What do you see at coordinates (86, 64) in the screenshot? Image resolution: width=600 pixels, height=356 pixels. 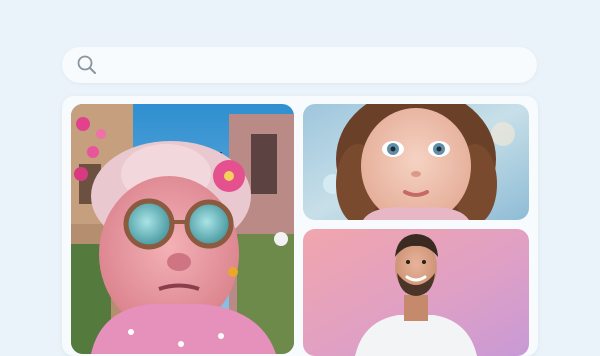 I see `search-icon` at bounding box center [86, 64].